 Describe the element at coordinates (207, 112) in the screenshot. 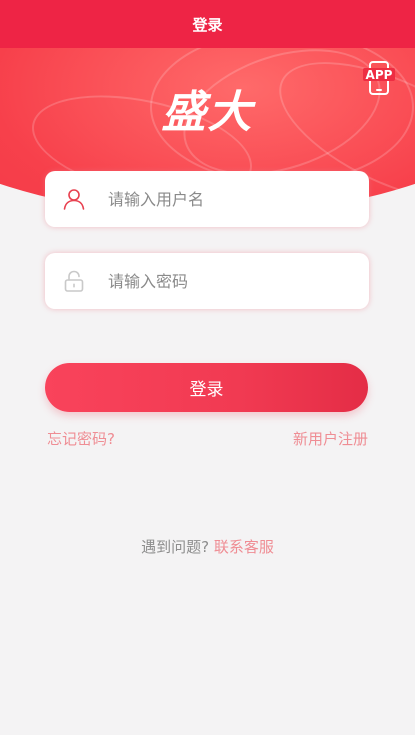

I see `brand-logo: 盛大` at that location.